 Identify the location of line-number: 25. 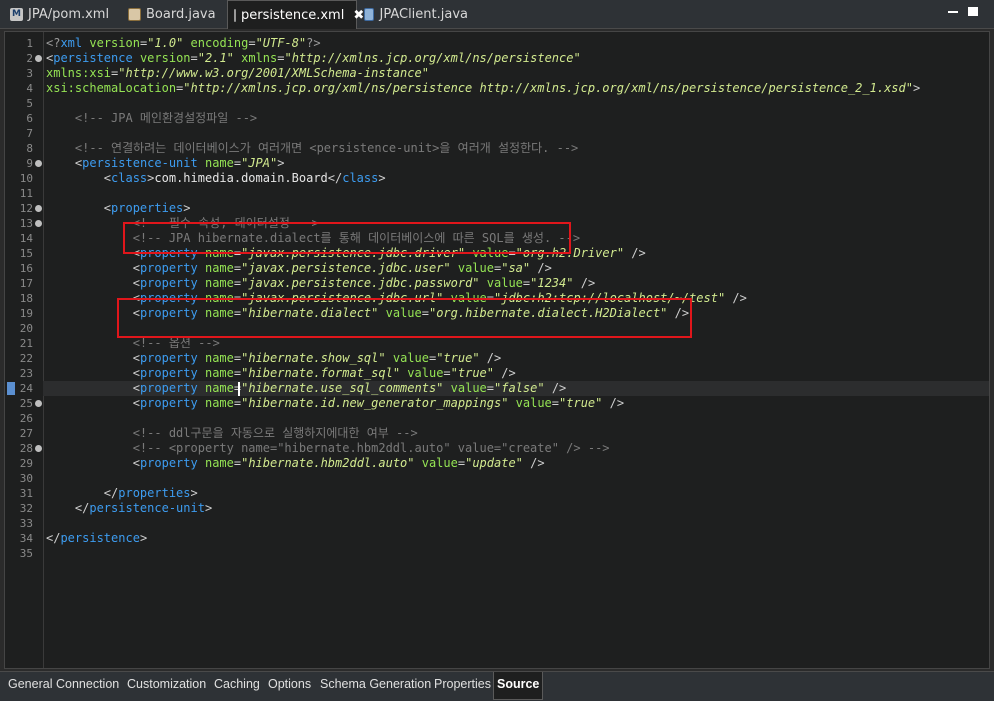
(26, 403).